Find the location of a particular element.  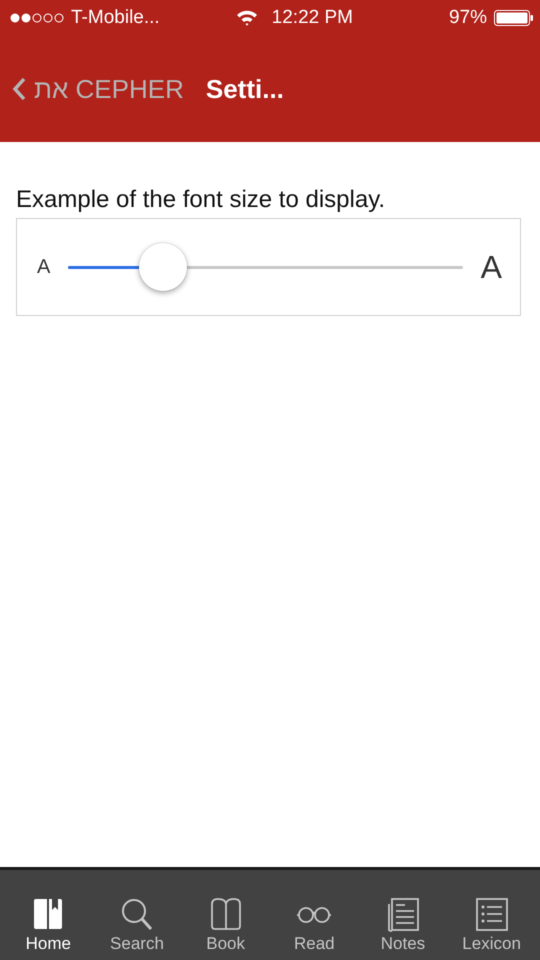

small-size-label: A is located at coordinates (43, 267).